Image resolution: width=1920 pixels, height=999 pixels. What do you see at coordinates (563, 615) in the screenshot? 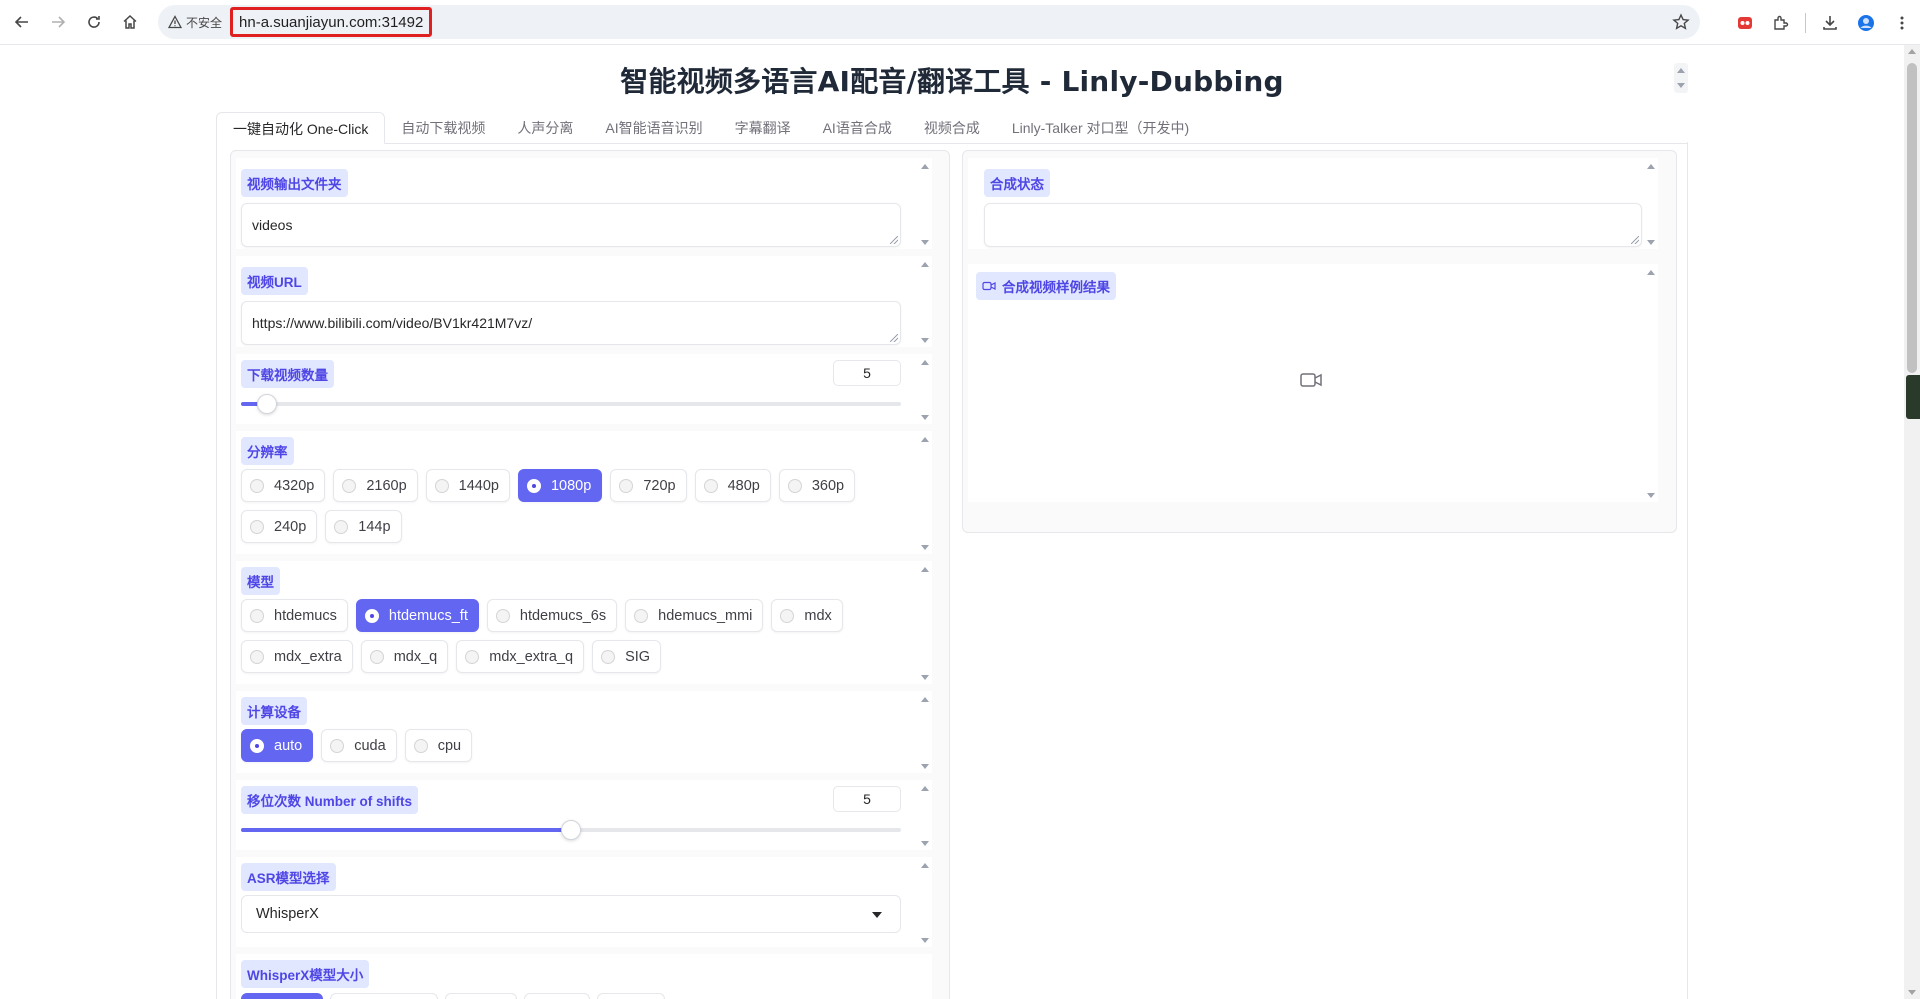
I see `model-option-label: htdemucs_6s` at bounding box center [563, 615].